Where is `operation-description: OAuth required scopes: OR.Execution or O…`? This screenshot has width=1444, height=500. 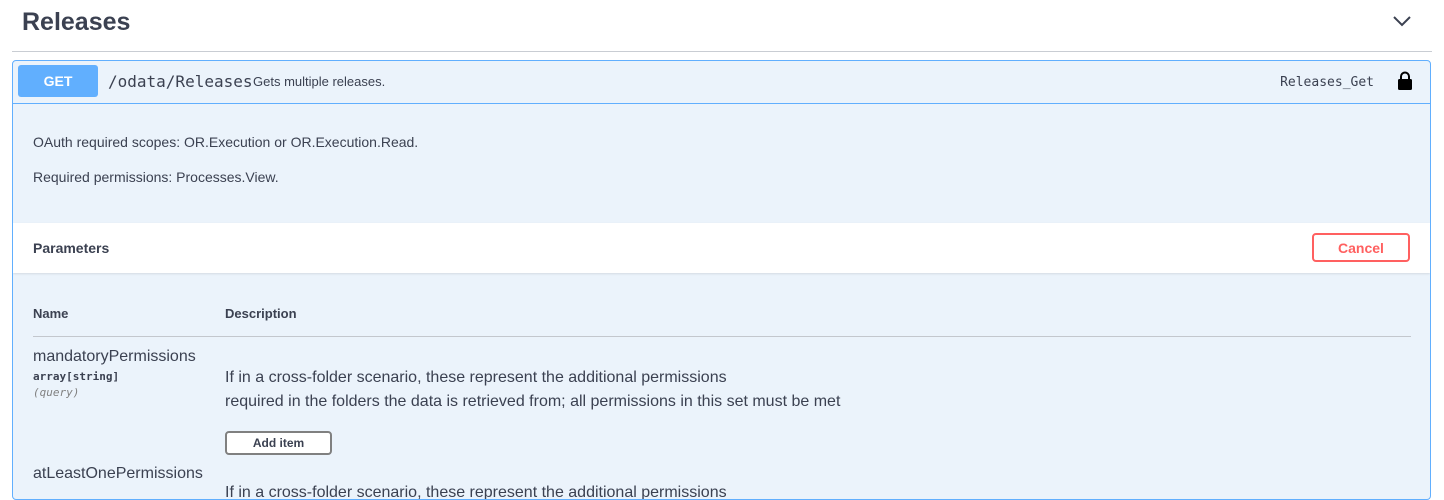 operation-description: OAuth required scopes: OR.Execution or O… is located at coordinates (225, 170).